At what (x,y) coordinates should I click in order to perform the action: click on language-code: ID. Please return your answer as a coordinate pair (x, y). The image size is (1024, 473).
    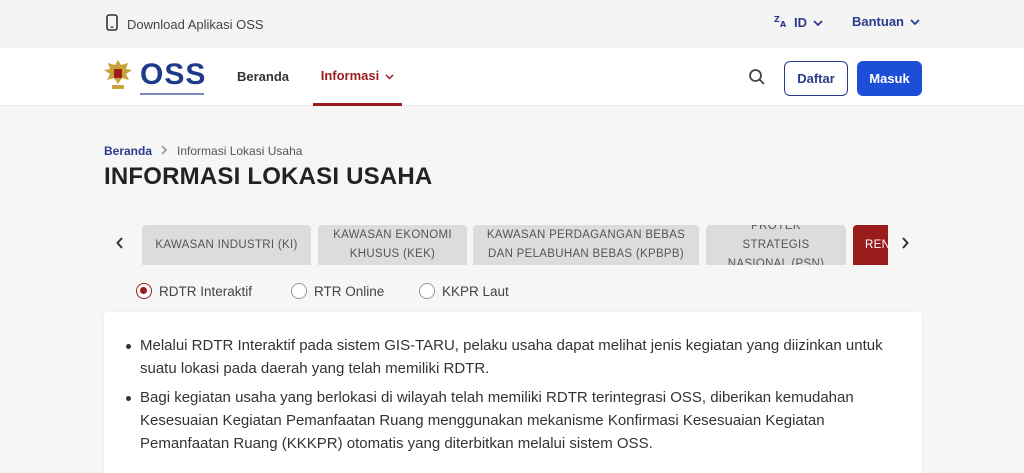
    Looking at the image, I should click on (800, 22).